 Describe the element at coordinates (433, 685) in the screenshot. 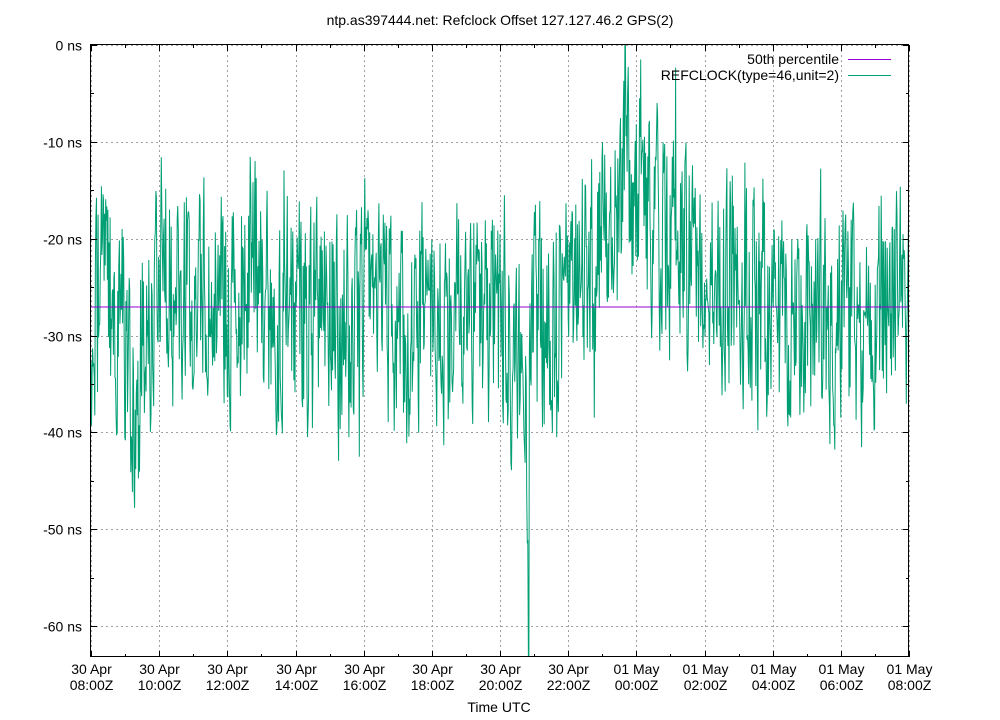

I see `x-tick-label: 18:00Z` at that location.